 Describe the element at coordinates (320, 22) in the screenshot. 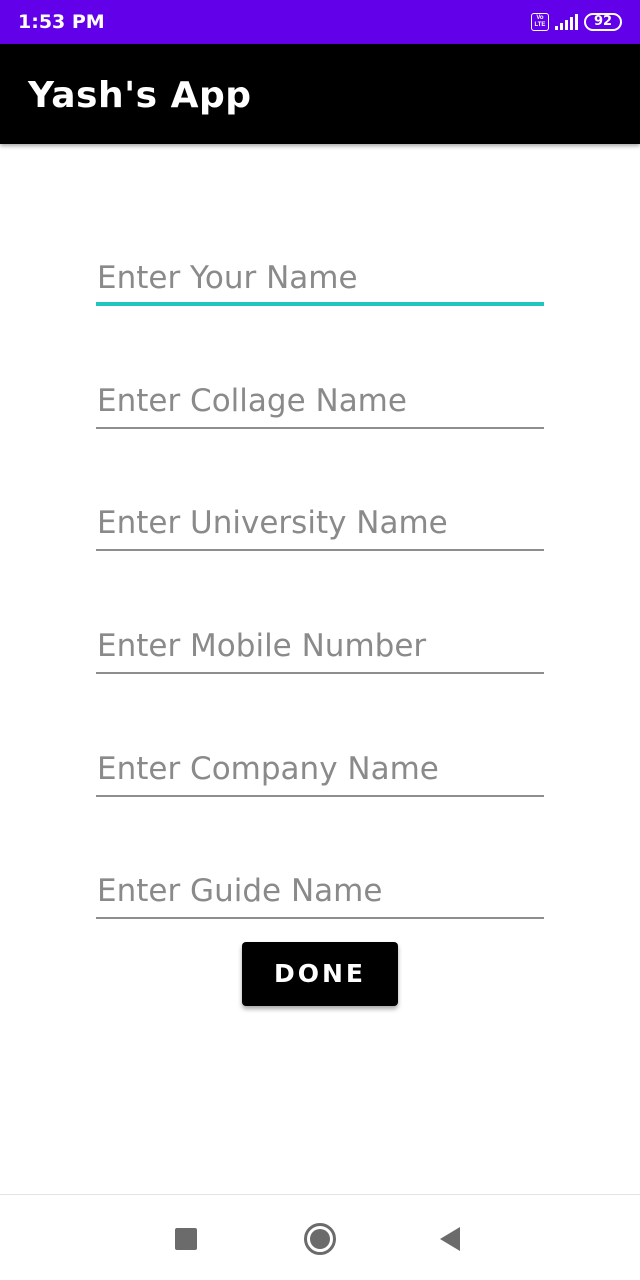

I see `status-bar: 1:53 PM Vo LTE 92` at that location.